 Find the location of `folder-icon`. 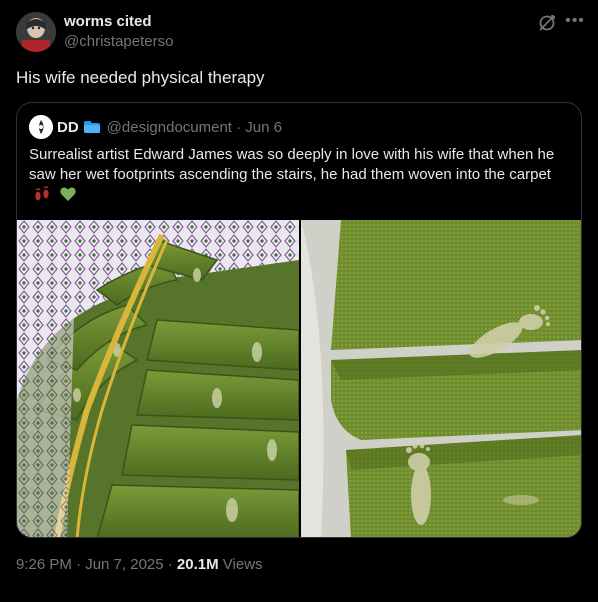

folder-icon is located at coordinates (92, 127).